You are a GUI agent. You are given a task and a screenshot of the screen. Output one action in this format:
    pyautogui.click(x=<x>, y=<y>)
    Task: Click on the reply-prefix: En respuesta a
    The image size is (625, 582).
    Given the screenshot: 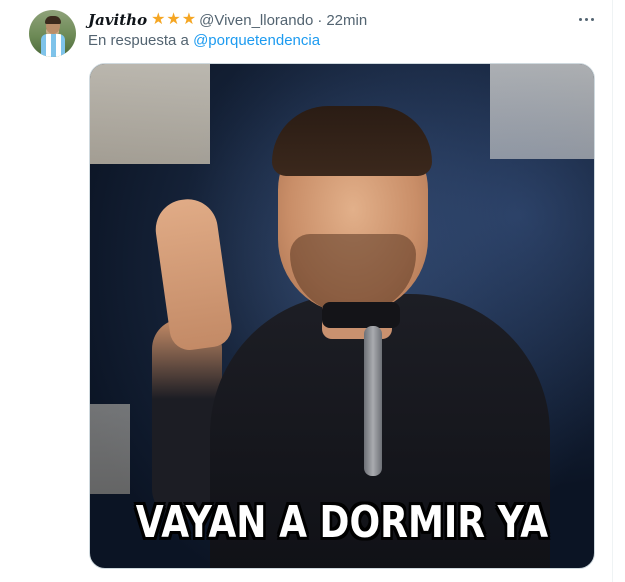 What is the action you would take?
    pyautogui.click(x=138, y=40)
    